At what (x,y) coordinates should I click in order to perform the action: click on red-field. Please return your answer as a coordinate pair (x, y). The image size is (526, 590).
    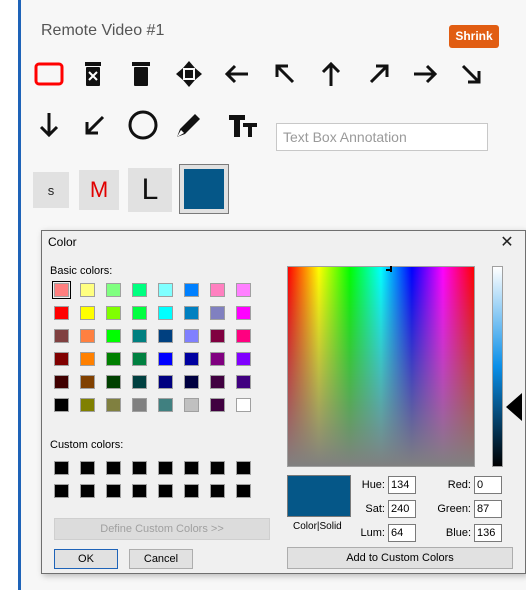
    Looking at the image, I should click on (488, 485).